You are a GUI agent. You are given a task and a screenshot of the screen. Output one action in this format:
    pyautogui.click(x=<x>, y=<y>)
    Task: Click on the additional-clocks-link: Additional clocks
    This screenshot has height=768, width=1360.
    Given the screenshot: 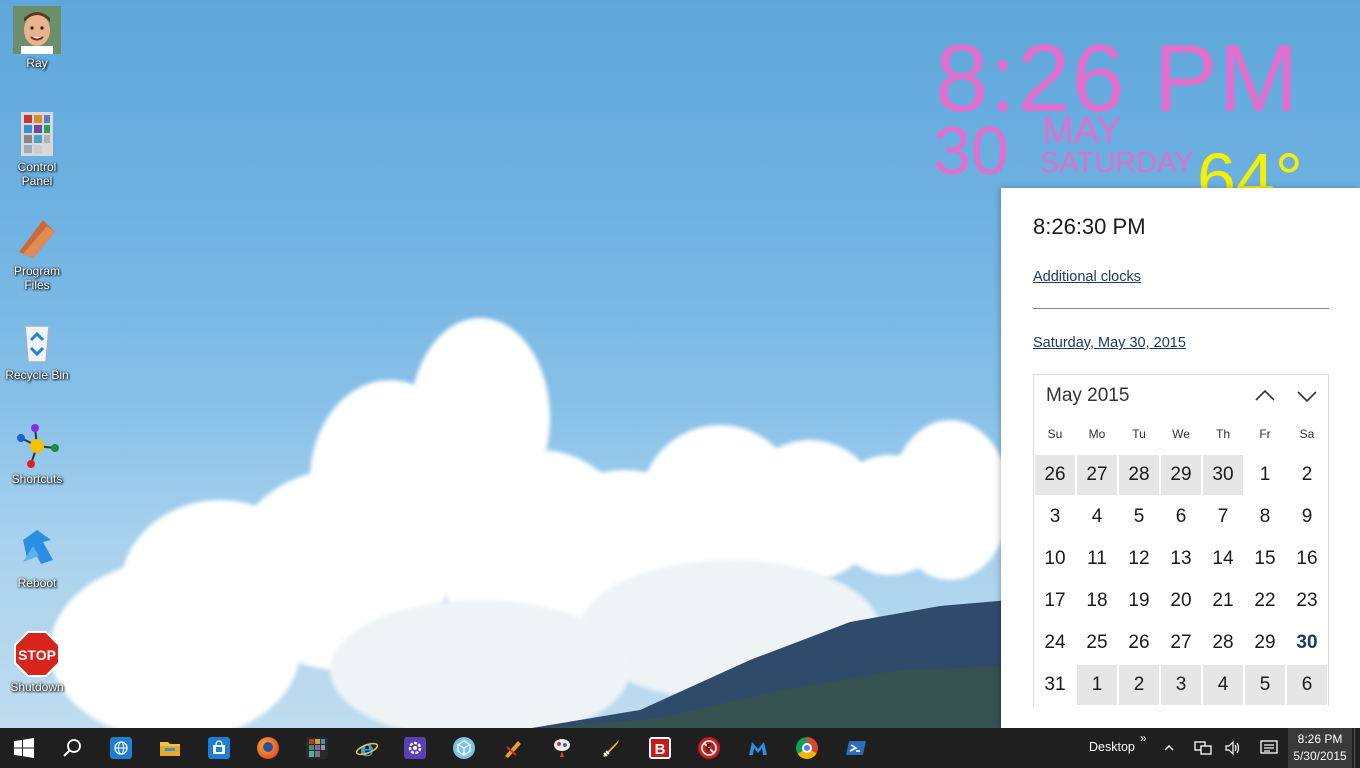 What is the action you would take?
    pyautogui.click(x=1087, y=277)
    